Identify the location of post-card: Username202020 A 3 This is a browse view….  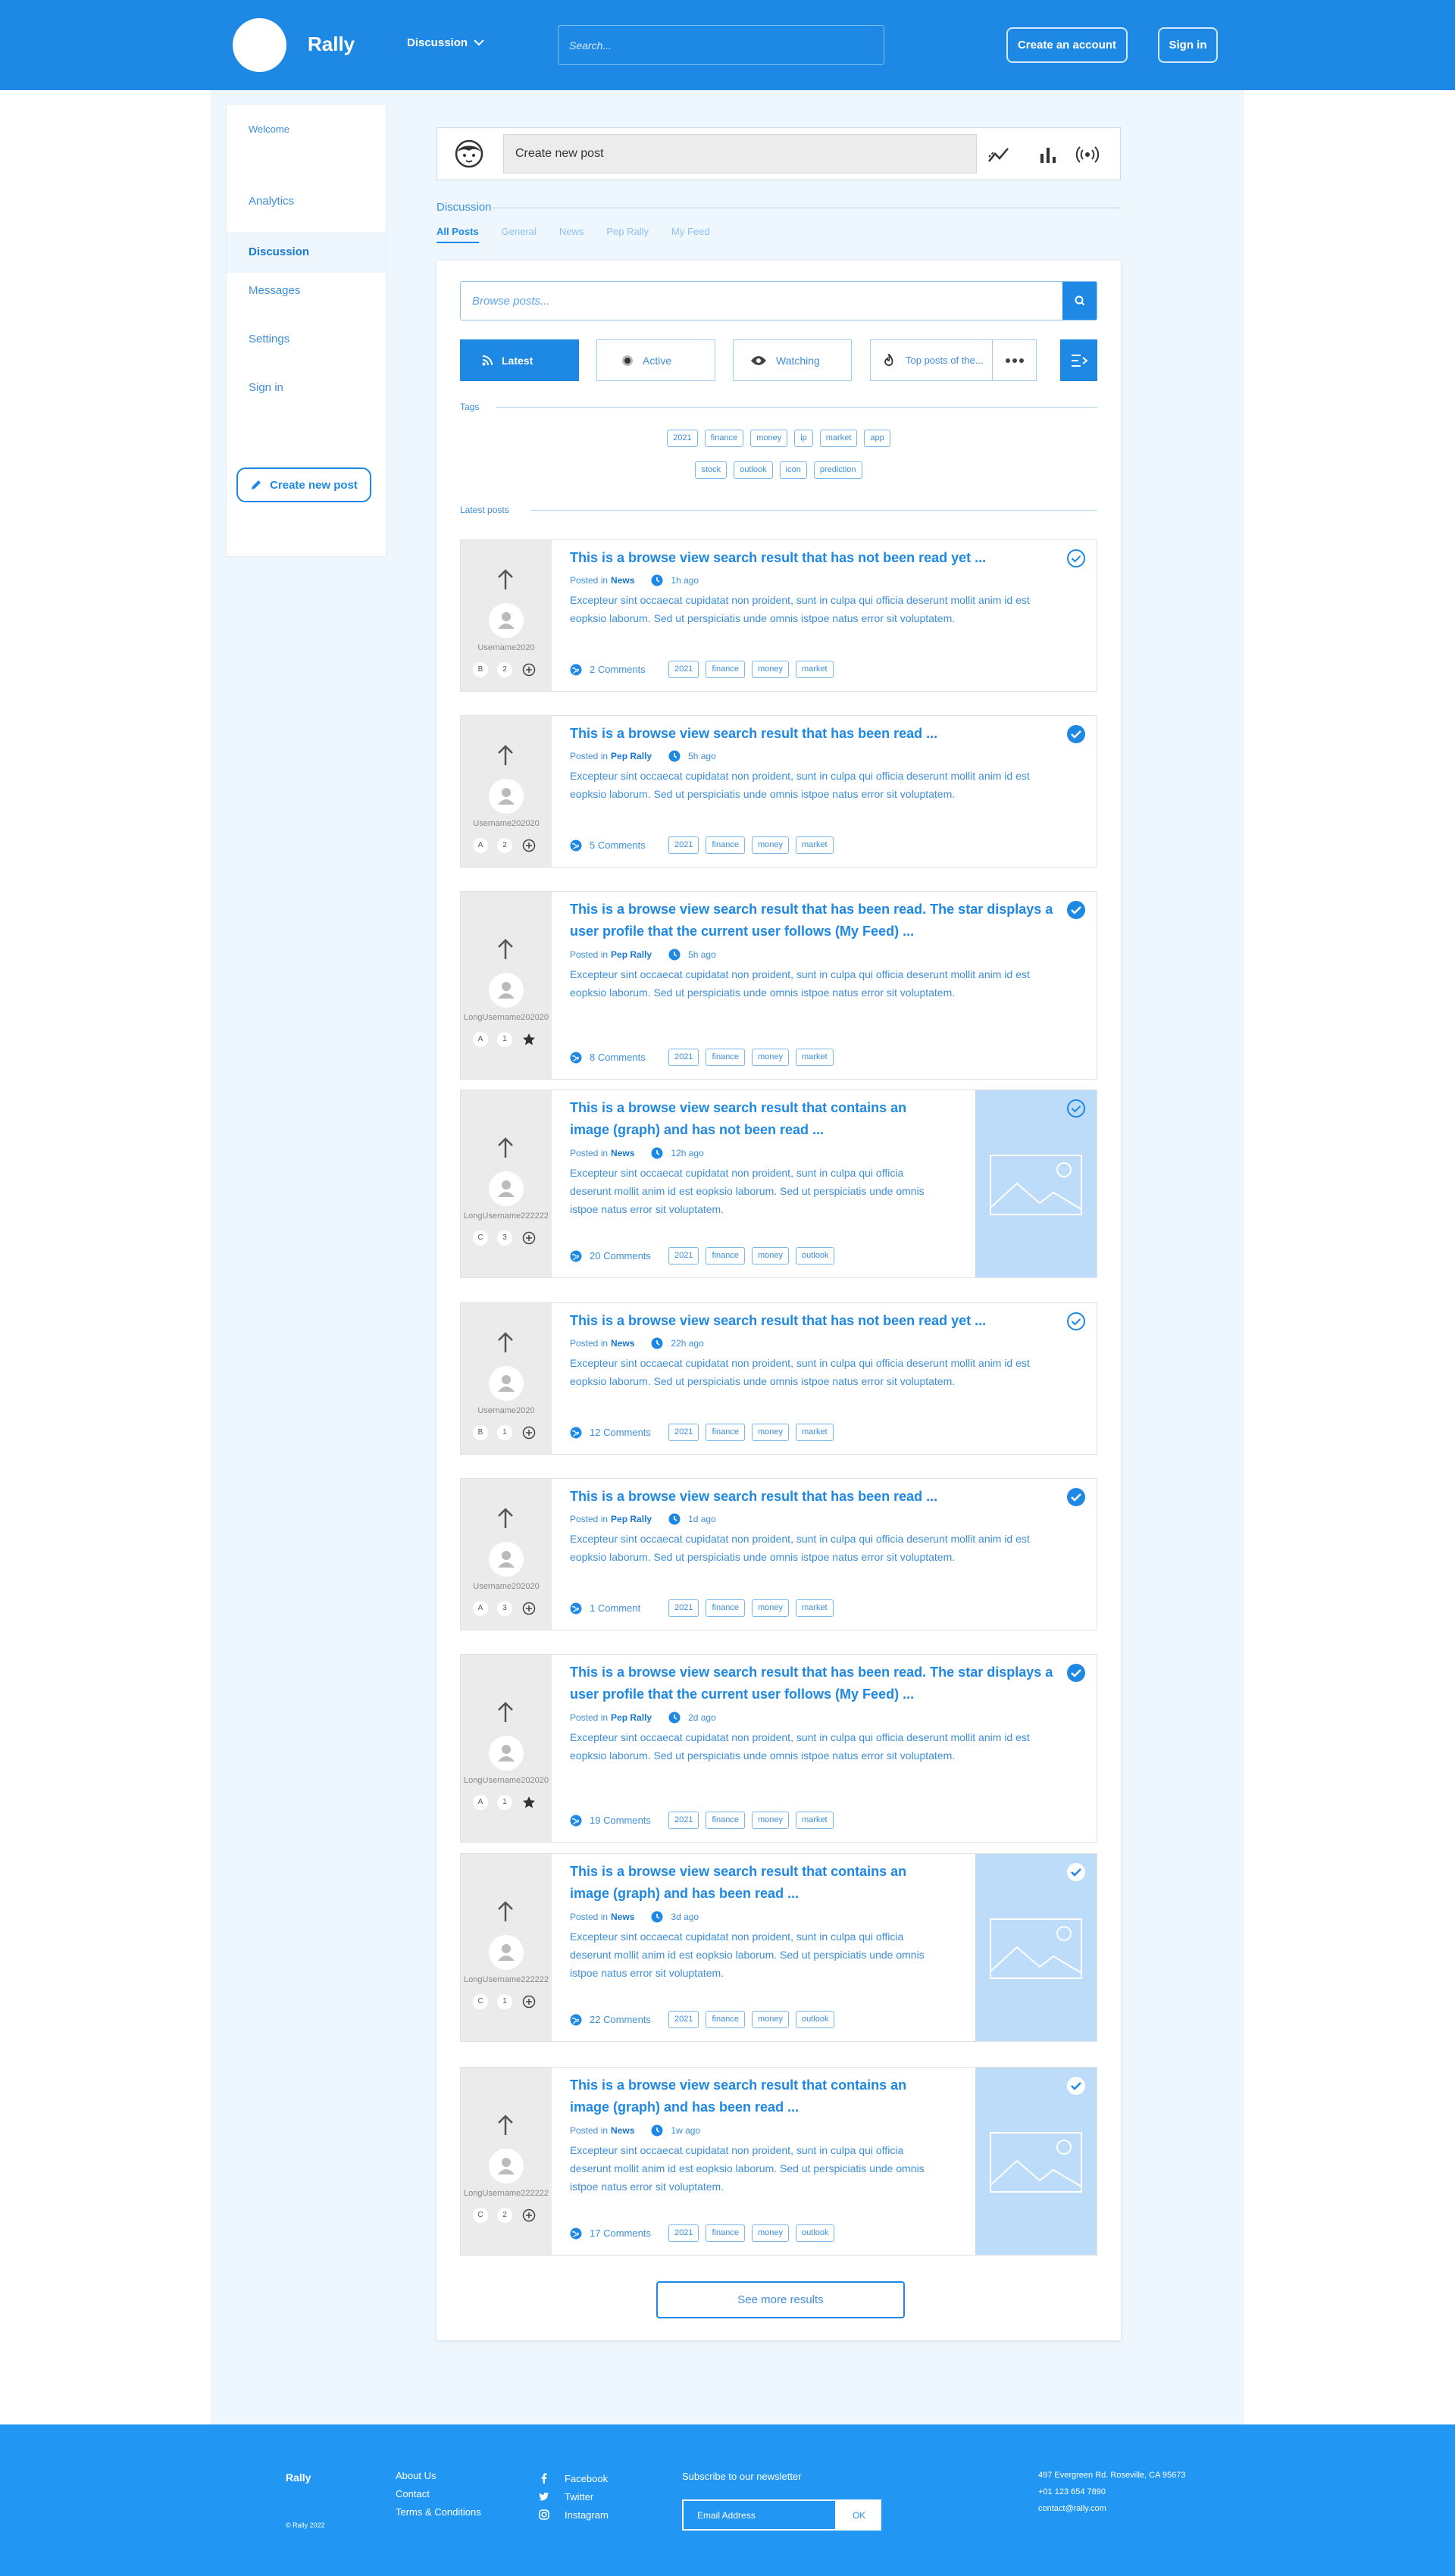
(778, 1554).